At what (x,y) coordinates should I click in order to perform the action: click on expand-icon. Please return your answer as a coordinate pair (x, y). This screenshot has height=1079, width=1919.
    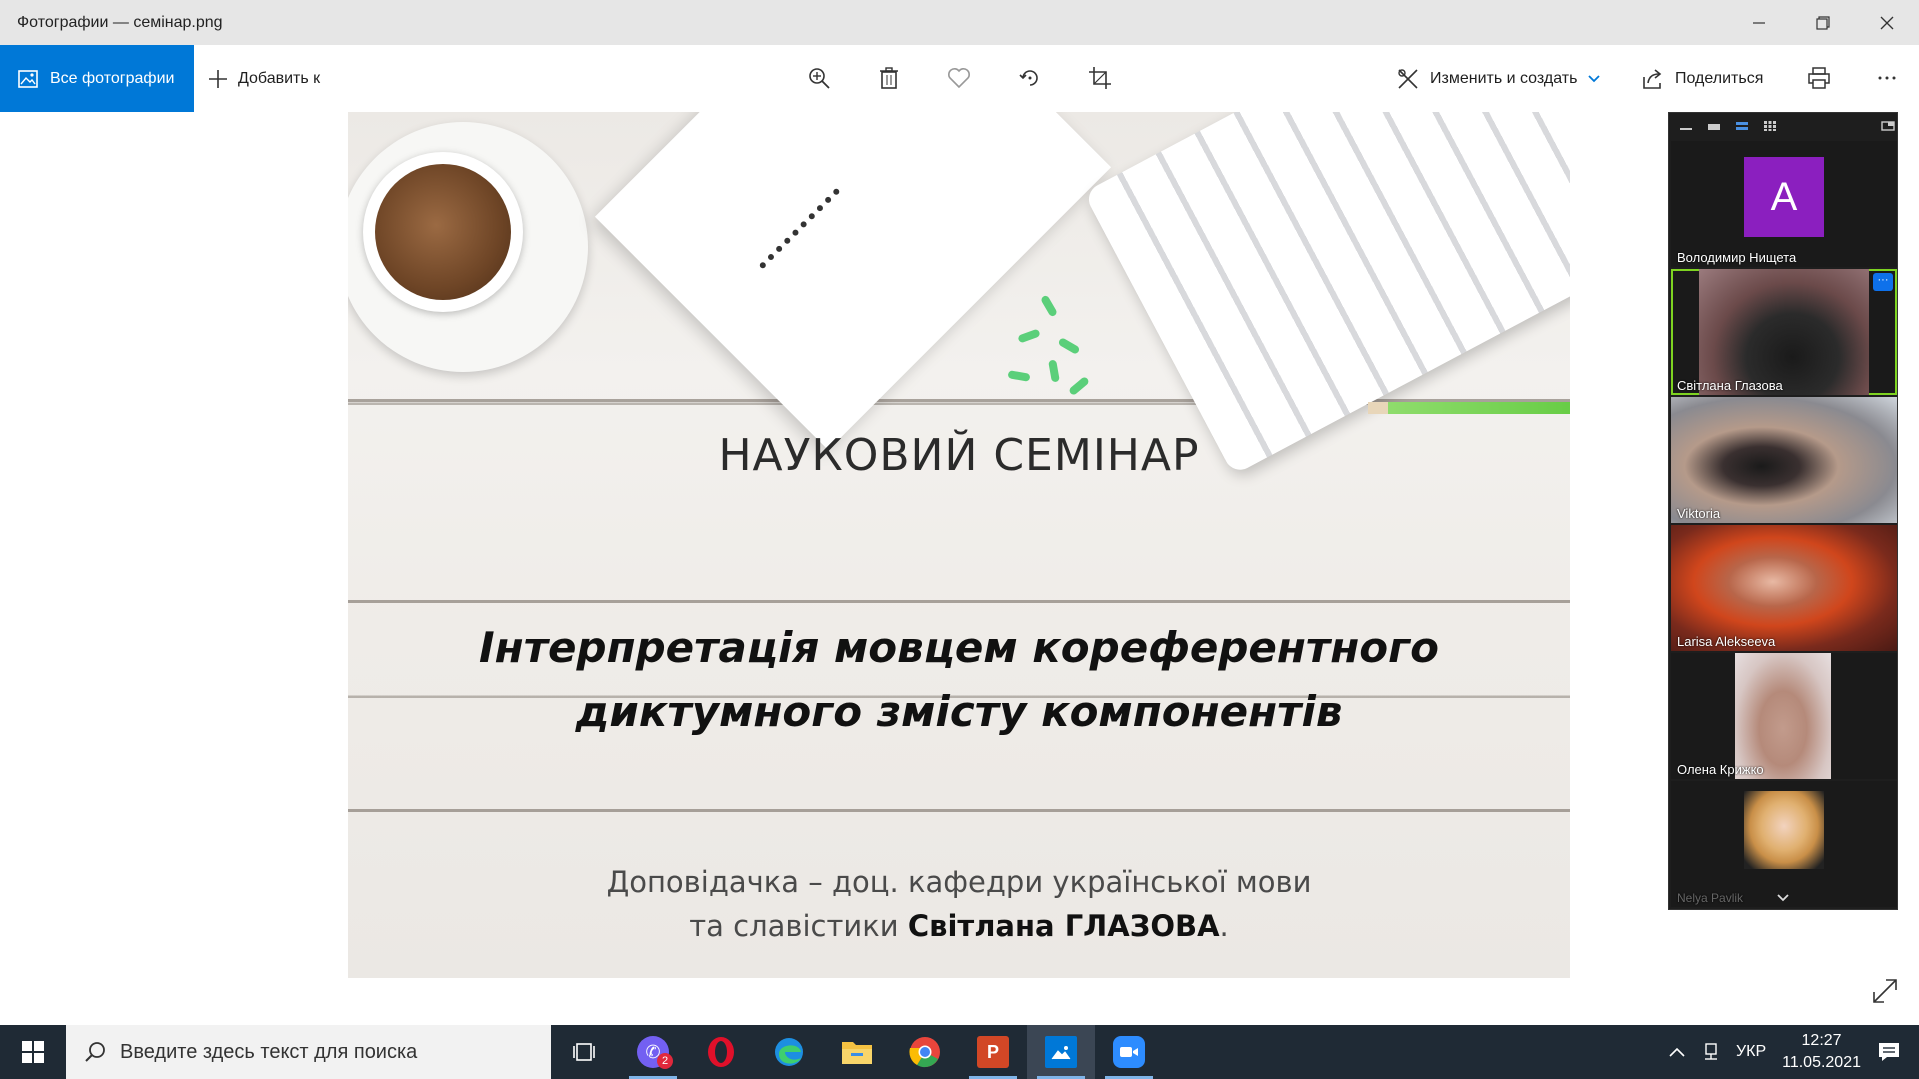
    Looking at the image, I should click on (1885, 991).